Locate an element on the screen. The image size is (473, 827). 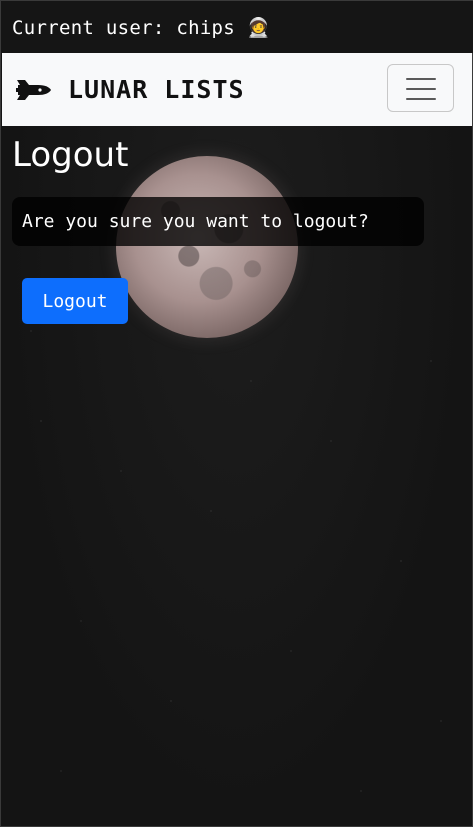
navbar-toggler-button is located at coordinates (420, 88).